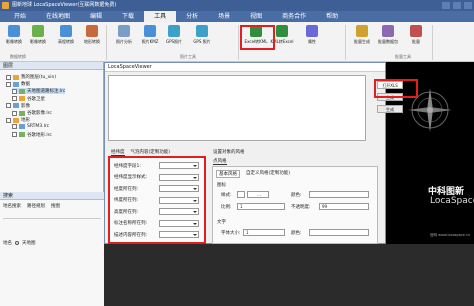 The image size is (474, 306). I want to click on ribbon-button-label: 属性, so click(312, 41).